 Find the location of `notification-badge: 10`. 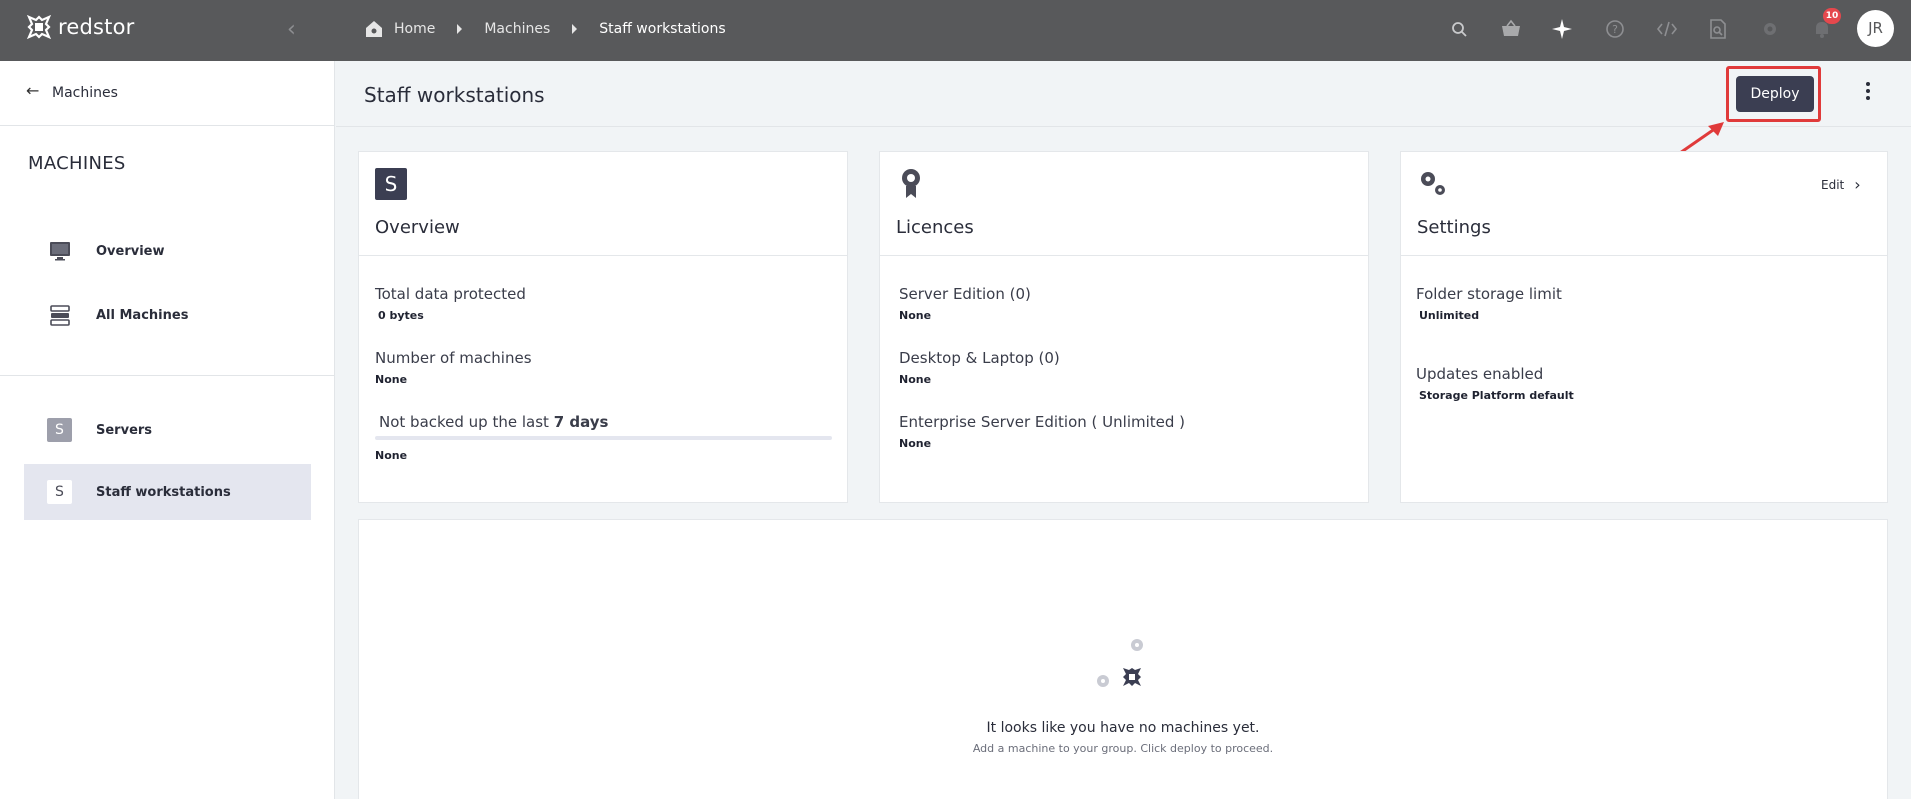

notification-badge: 10 is located at coordinates (1832, 16).